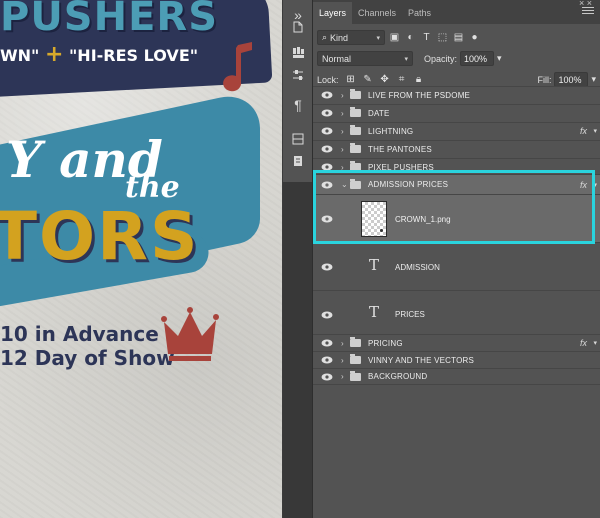 The height and width of the screenshot is (518, 600). What do you see at coordinates (421, 360) in the screenshot?
I see `layer-name: VINNY AND THE VECTORS` at bounding box center [421, 360].